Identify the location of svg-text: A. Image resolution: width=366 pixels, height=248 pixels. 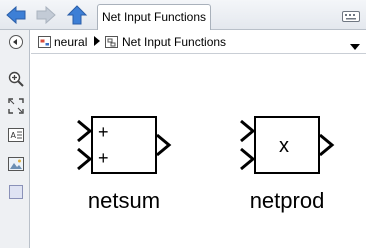
(14, 135).